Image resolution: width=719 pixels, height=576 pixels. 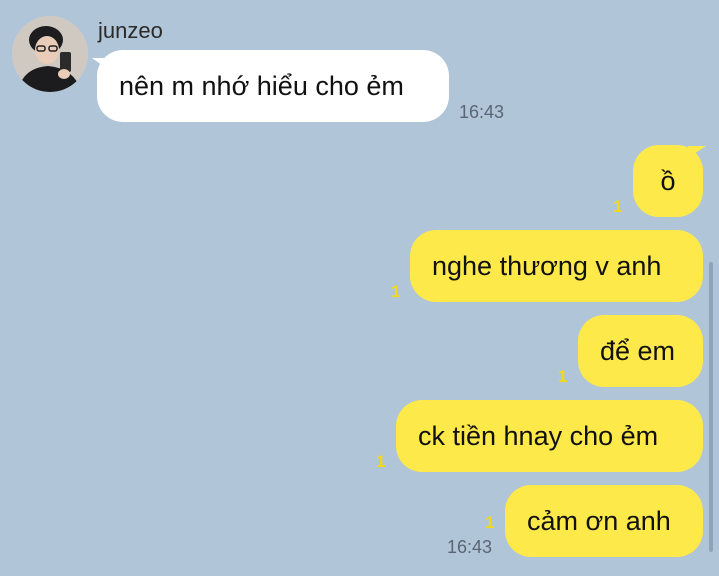 What do you see at coordinates (556, 266) in the screenshot?
I see `outgoing-message-bubble: nghe thương v anh` at bounding box center [556, 266].